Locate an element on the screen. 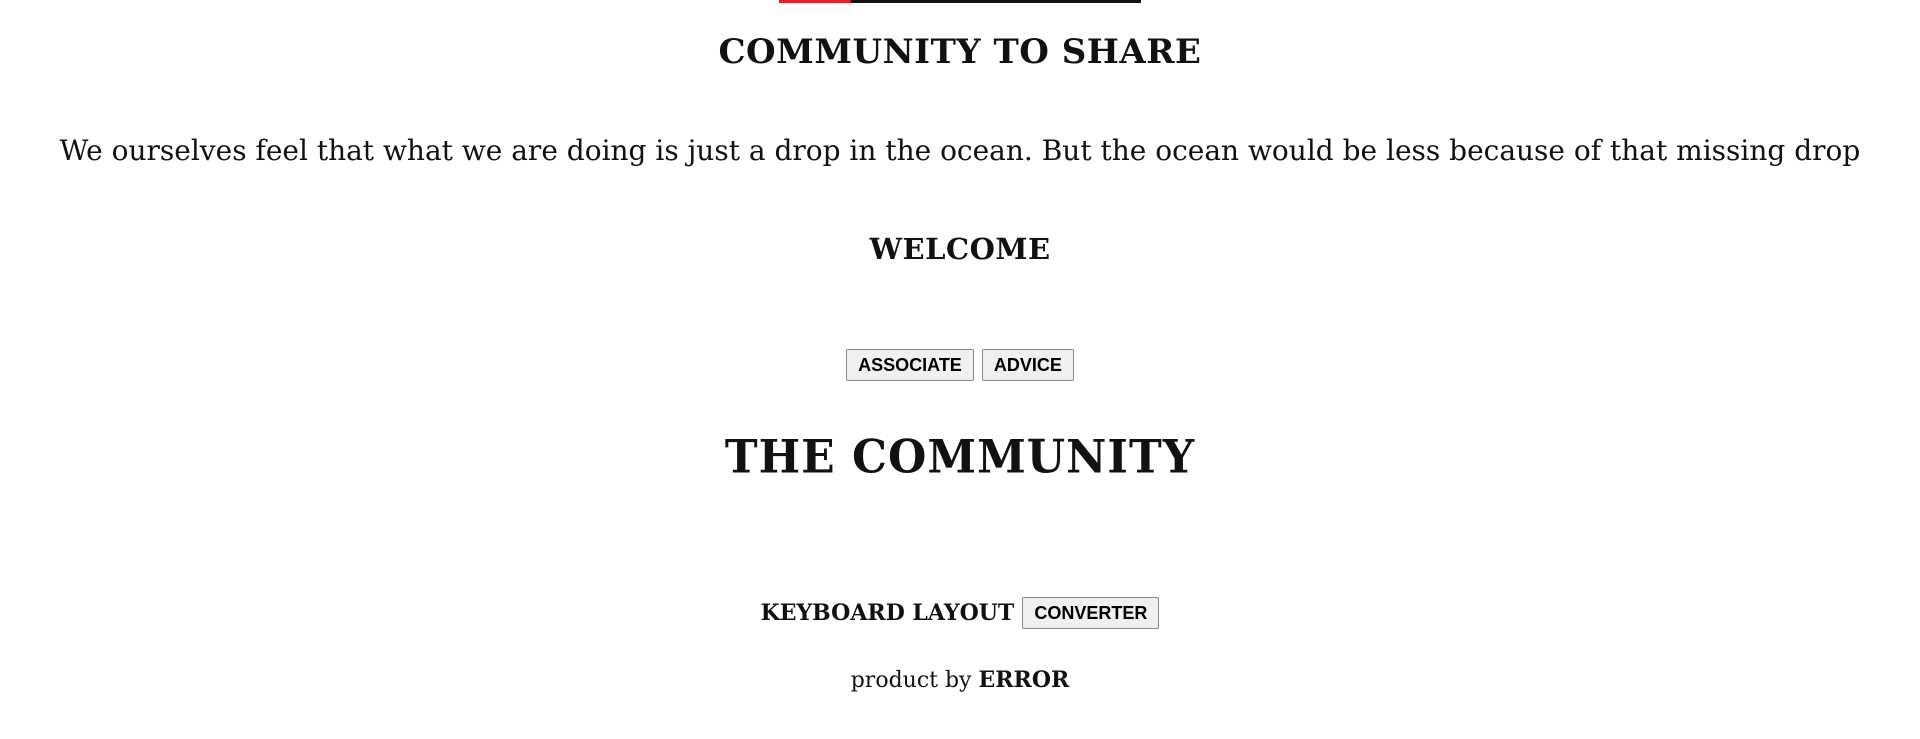 The height and width of the screenshot is (739, 1920). product-credit-brand: ERROR is located at coordinates (1024, 680).